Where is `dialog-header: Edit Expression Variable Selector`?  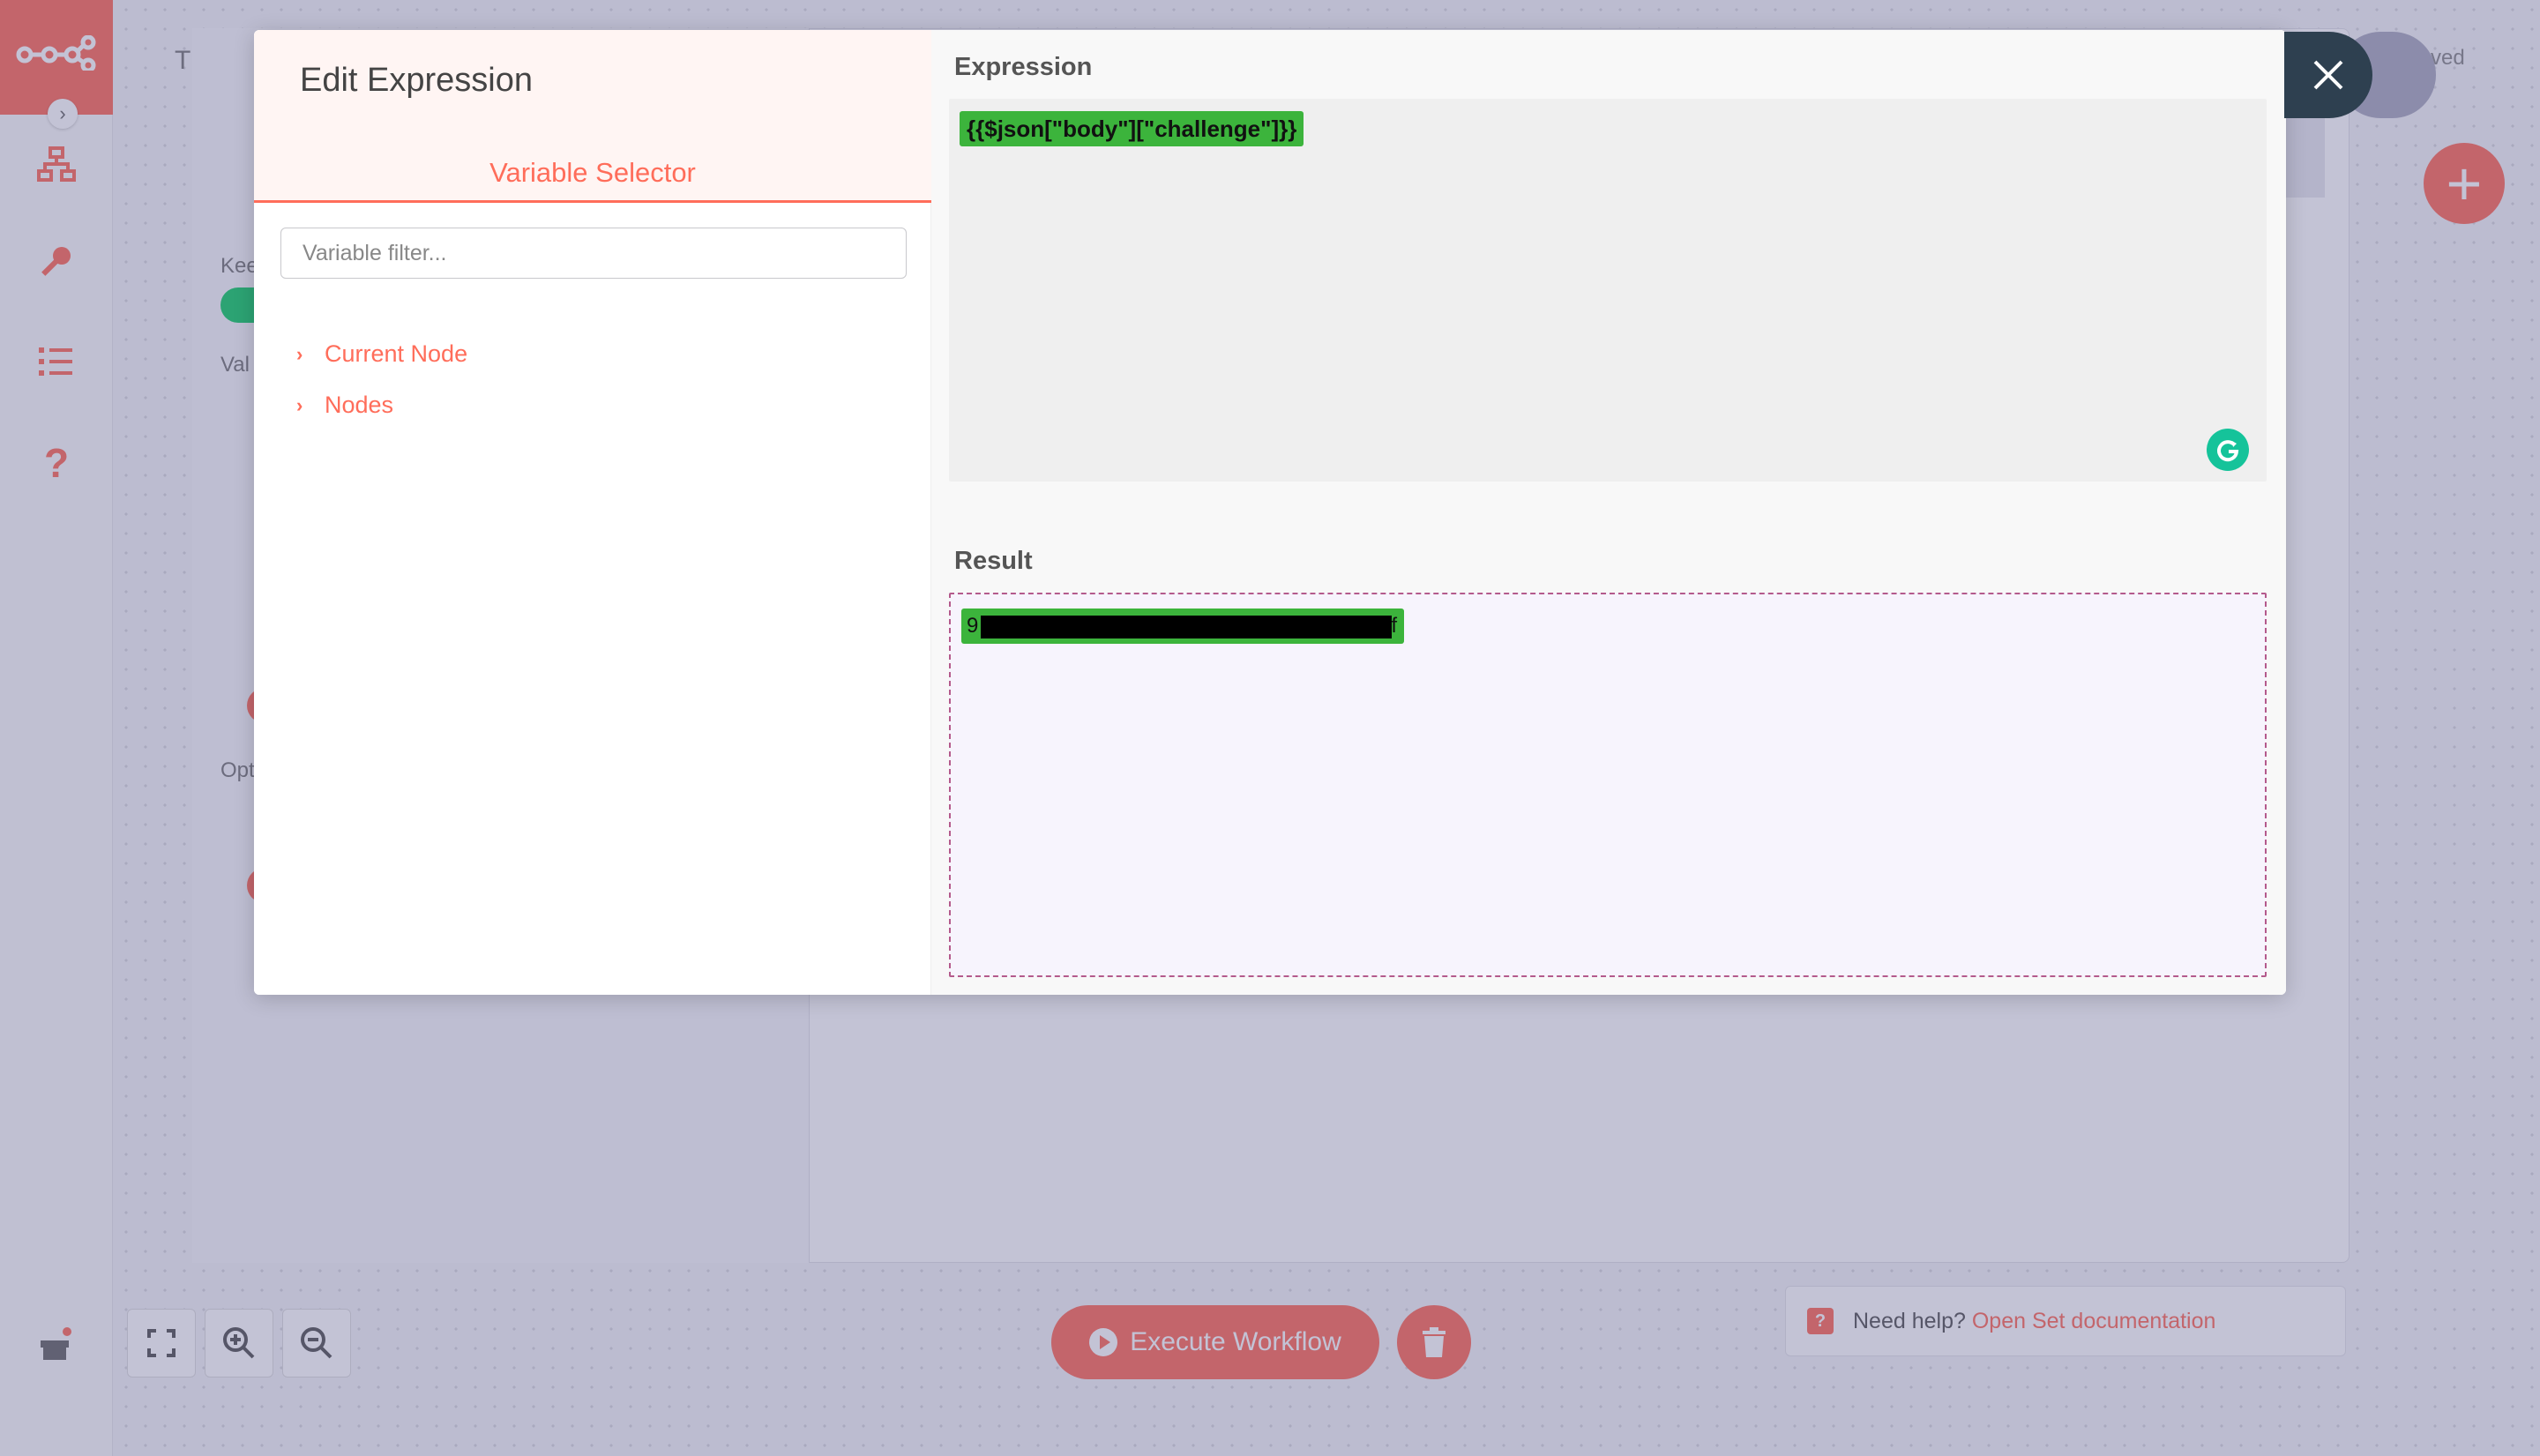 dialog-header: Edit Expression Variable Selector is located at coordinates (592, 116).